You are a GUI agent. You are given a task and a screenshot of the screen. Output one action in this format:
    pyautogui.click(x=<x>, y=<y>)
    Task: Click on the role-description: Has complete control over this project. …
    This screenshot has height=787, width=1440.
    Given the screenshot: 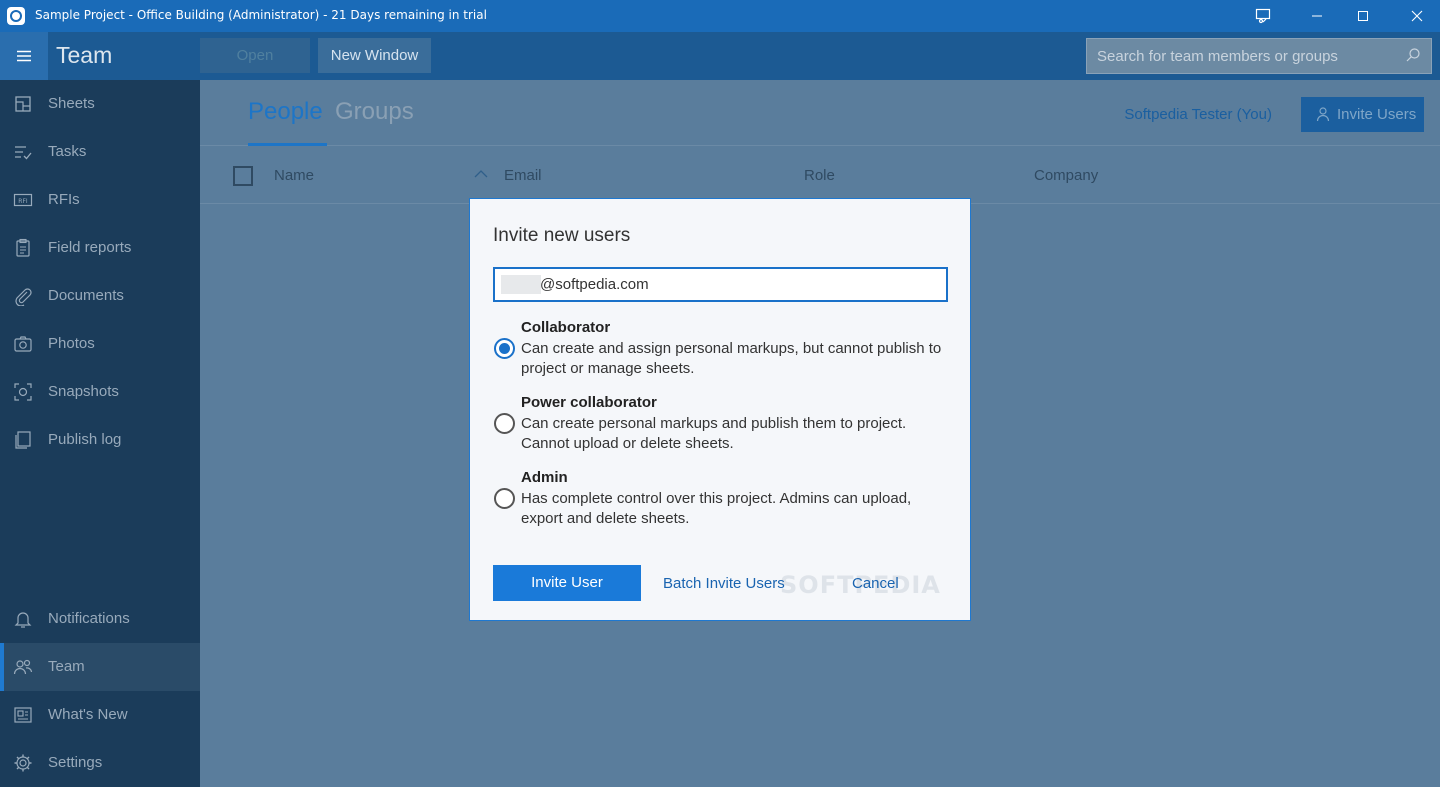 What is the action you would take?
    pyautogui.click(x=716, y=508)
    